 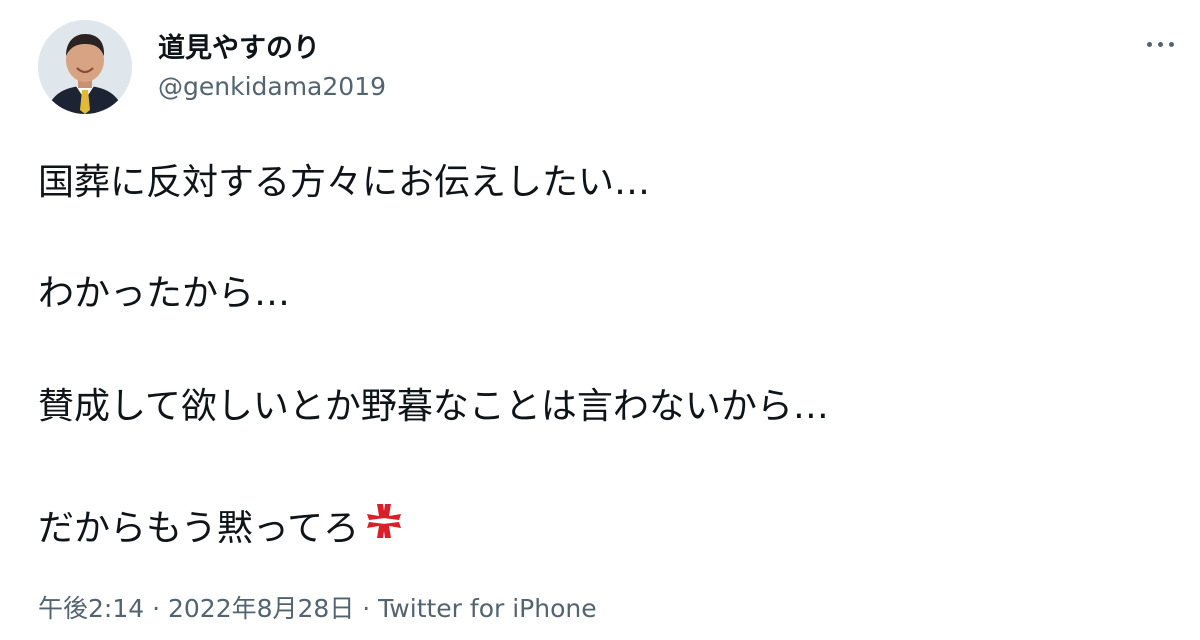 I want to click on tweet-time: 午後2:14, so click(x=91, y=608).